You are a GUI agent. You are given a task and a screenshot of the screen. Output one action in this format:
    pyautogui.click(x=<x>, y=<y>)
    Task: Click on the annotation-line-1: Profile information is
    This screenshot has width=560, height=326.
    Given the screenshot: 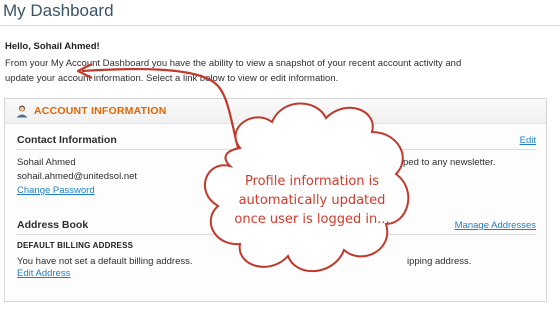 What is the action you would take?
    pyautogui.click(x=312, y=181)
    